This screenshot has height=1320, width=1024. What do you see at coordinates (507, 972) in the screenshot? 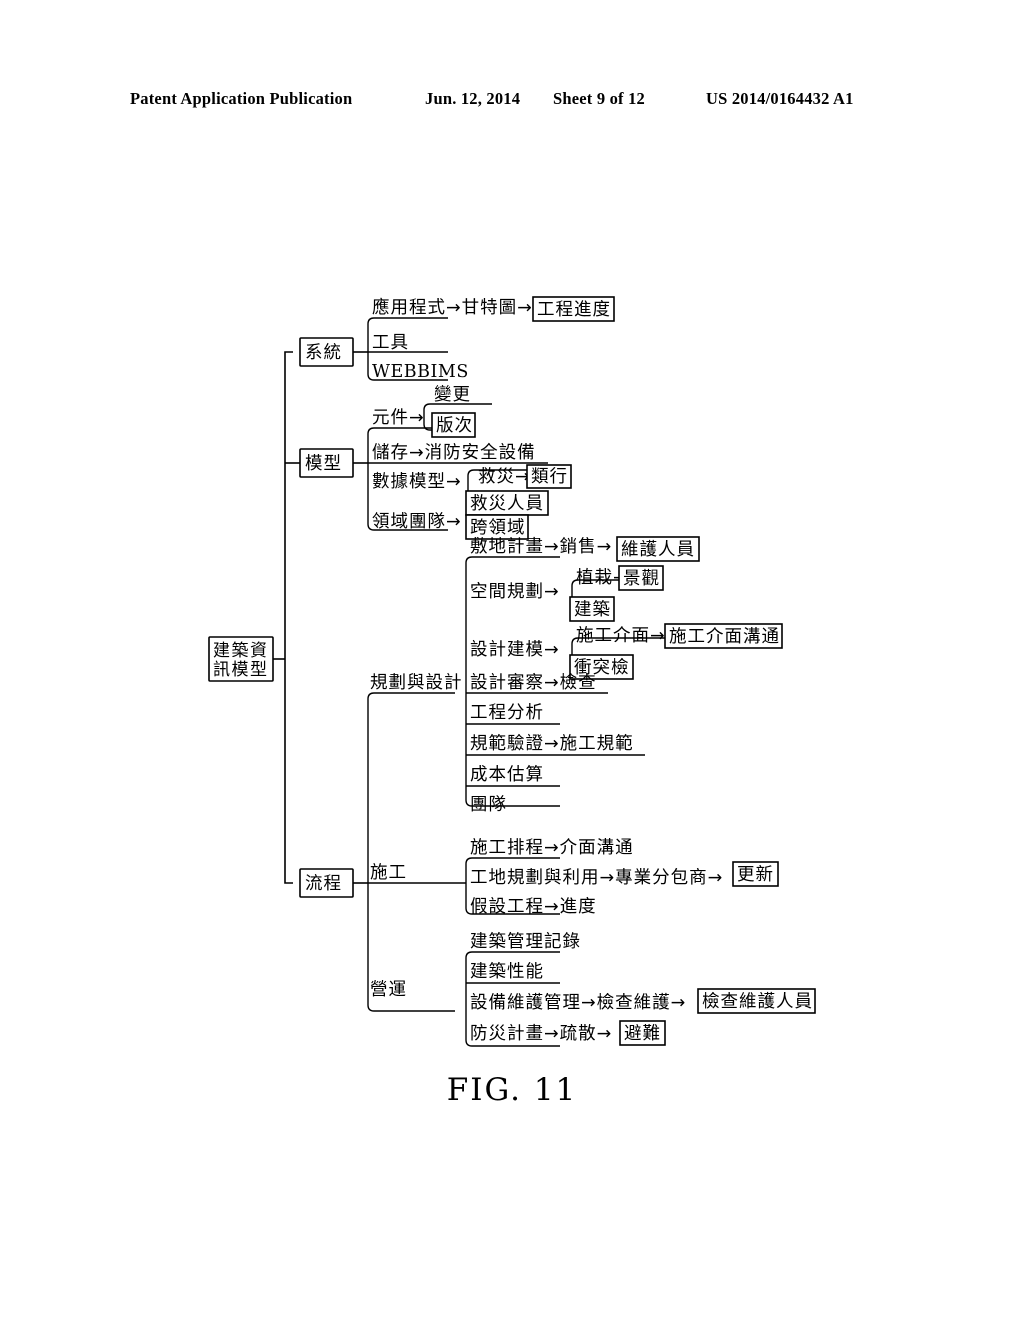
I see `operation-item-performance-label: 建築性能` at bounding box center [507, 972].